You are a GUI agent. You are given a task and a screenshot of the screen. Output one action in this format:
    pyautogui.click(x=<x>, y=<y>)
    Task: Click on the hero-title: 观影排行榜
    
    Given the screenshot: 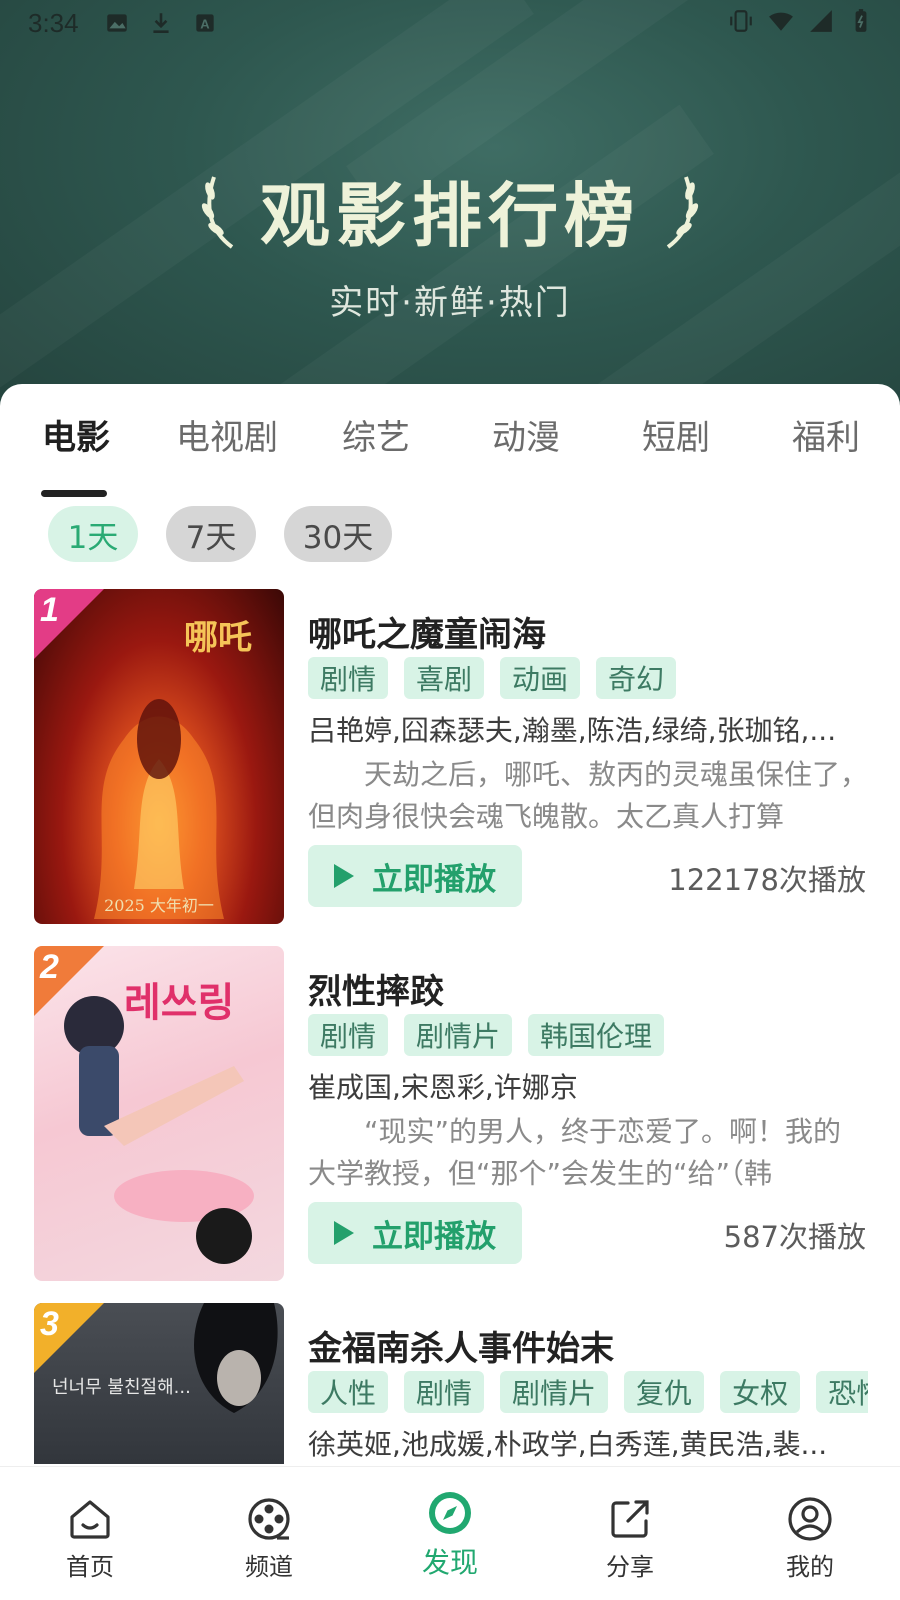 What is the action you would take?
    pyautogui.click(x=450, y=216)
    